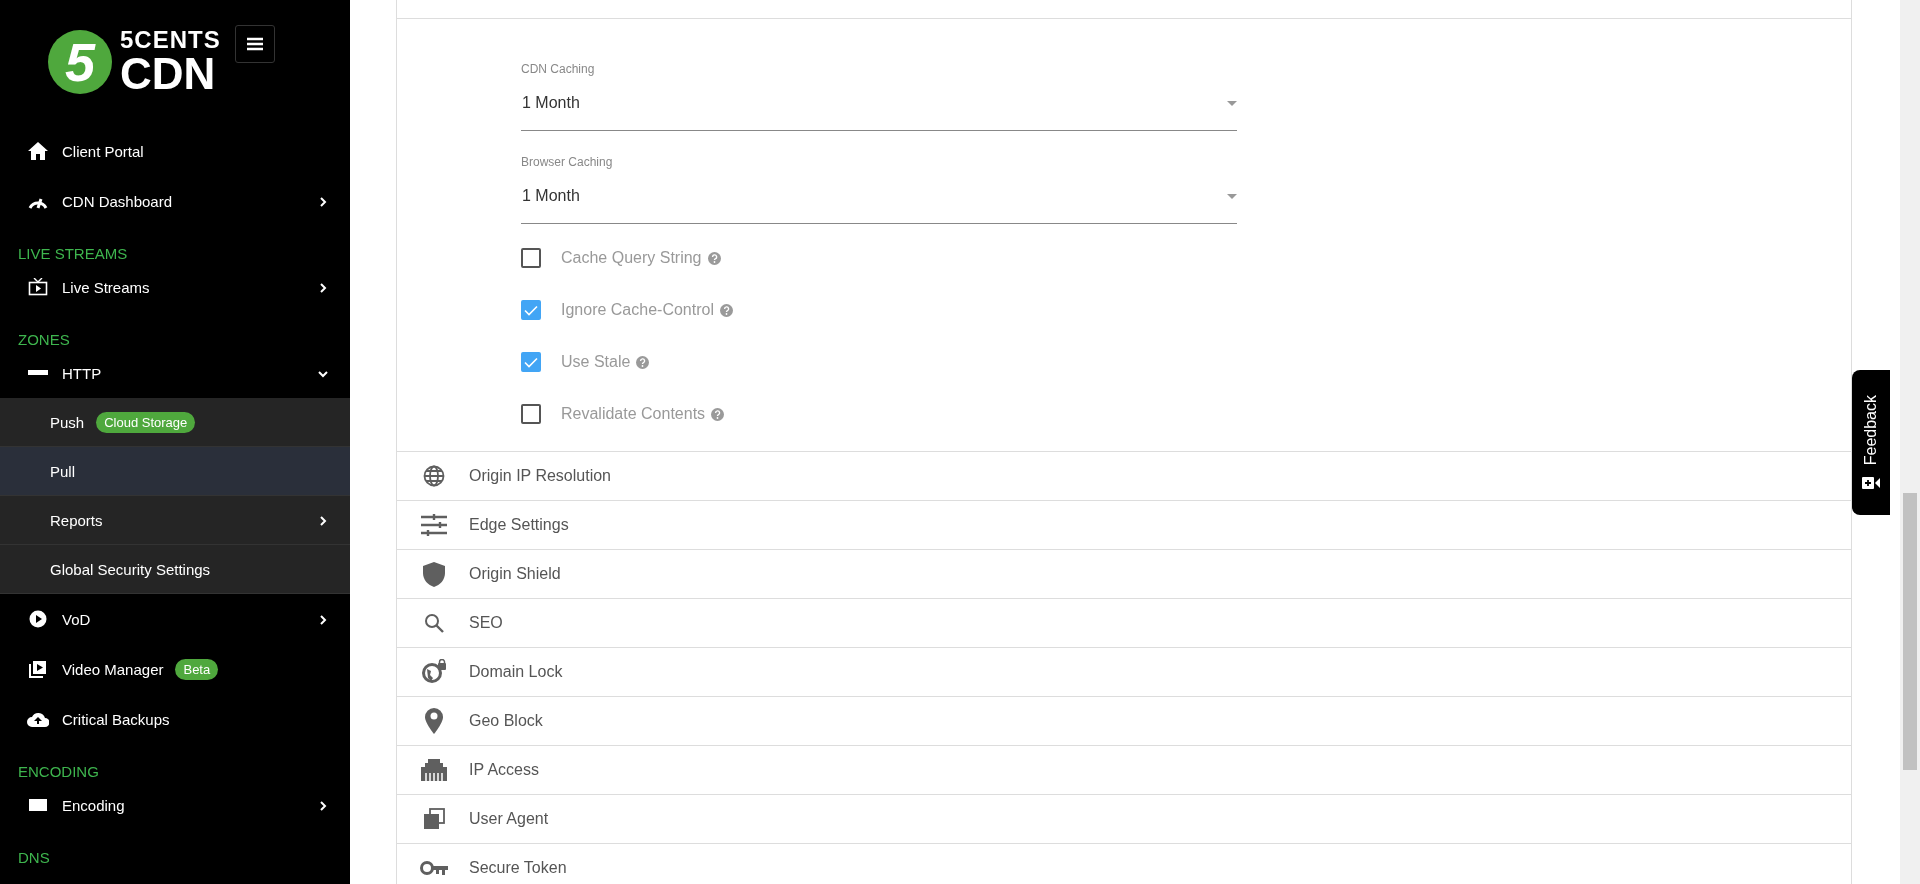 The width and height of the screenshot is (1920, 884). Describe the element at coordinates (76, 619) in the screenshot. I see `nav-label: VoD` at that location.